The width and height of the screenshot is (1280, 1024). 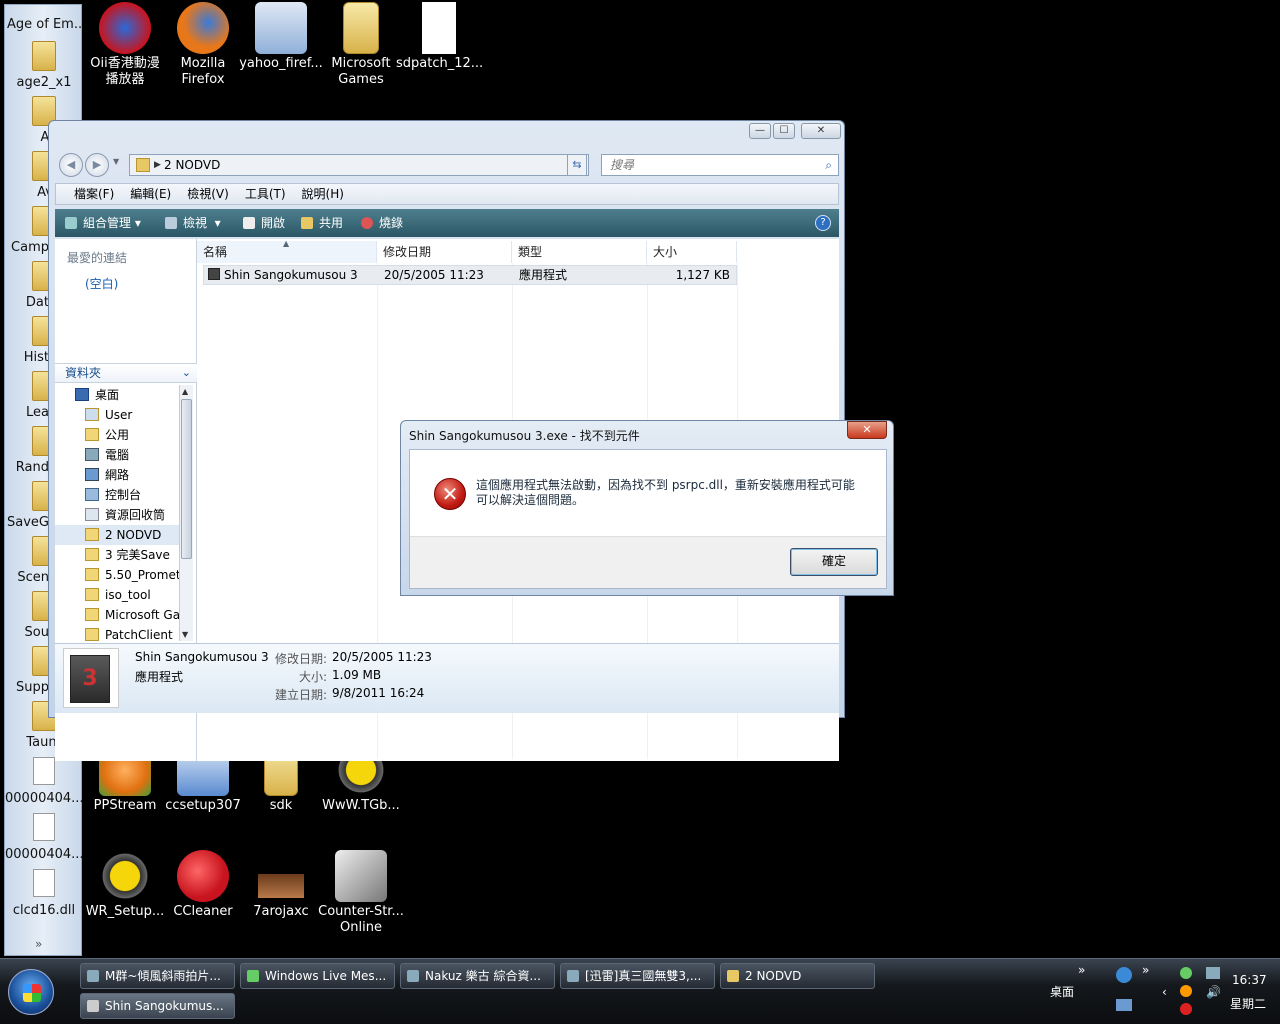 What do you see at coordinates (322, 223) in the screenshot?
I see `share-button: 共用` at bounding box center [322, 223].